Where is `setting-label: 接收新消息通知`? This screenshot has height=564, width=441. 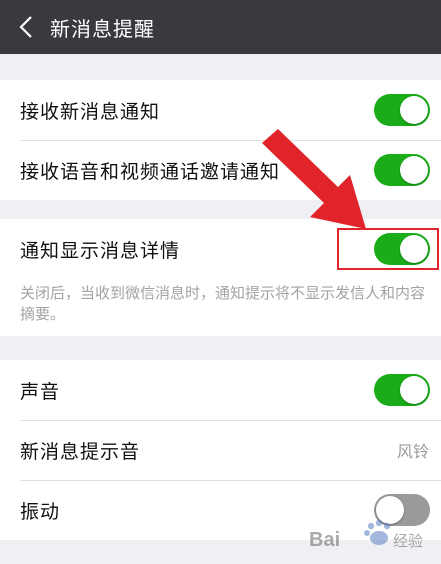
setting-label: 接收新消息通知 is located at coordinates (90, 111).